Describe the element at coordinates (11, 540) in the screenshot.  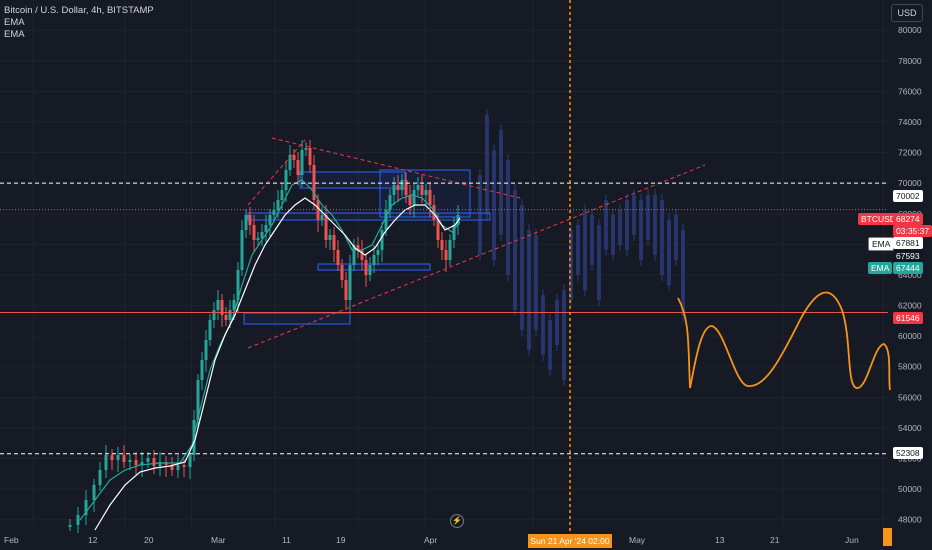
I see `x-tick-label: Feb` at that location.